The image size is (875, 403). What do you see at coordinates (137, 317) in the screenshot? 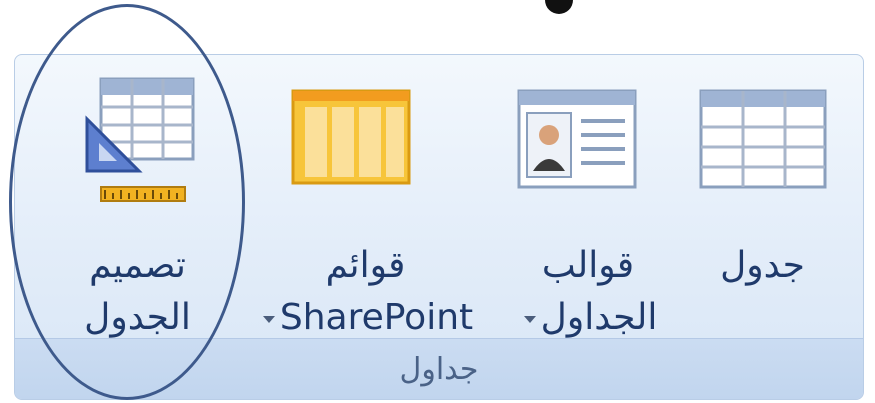
I see `table-design-label-line2: الجدول` at bounding box center [137, 317].